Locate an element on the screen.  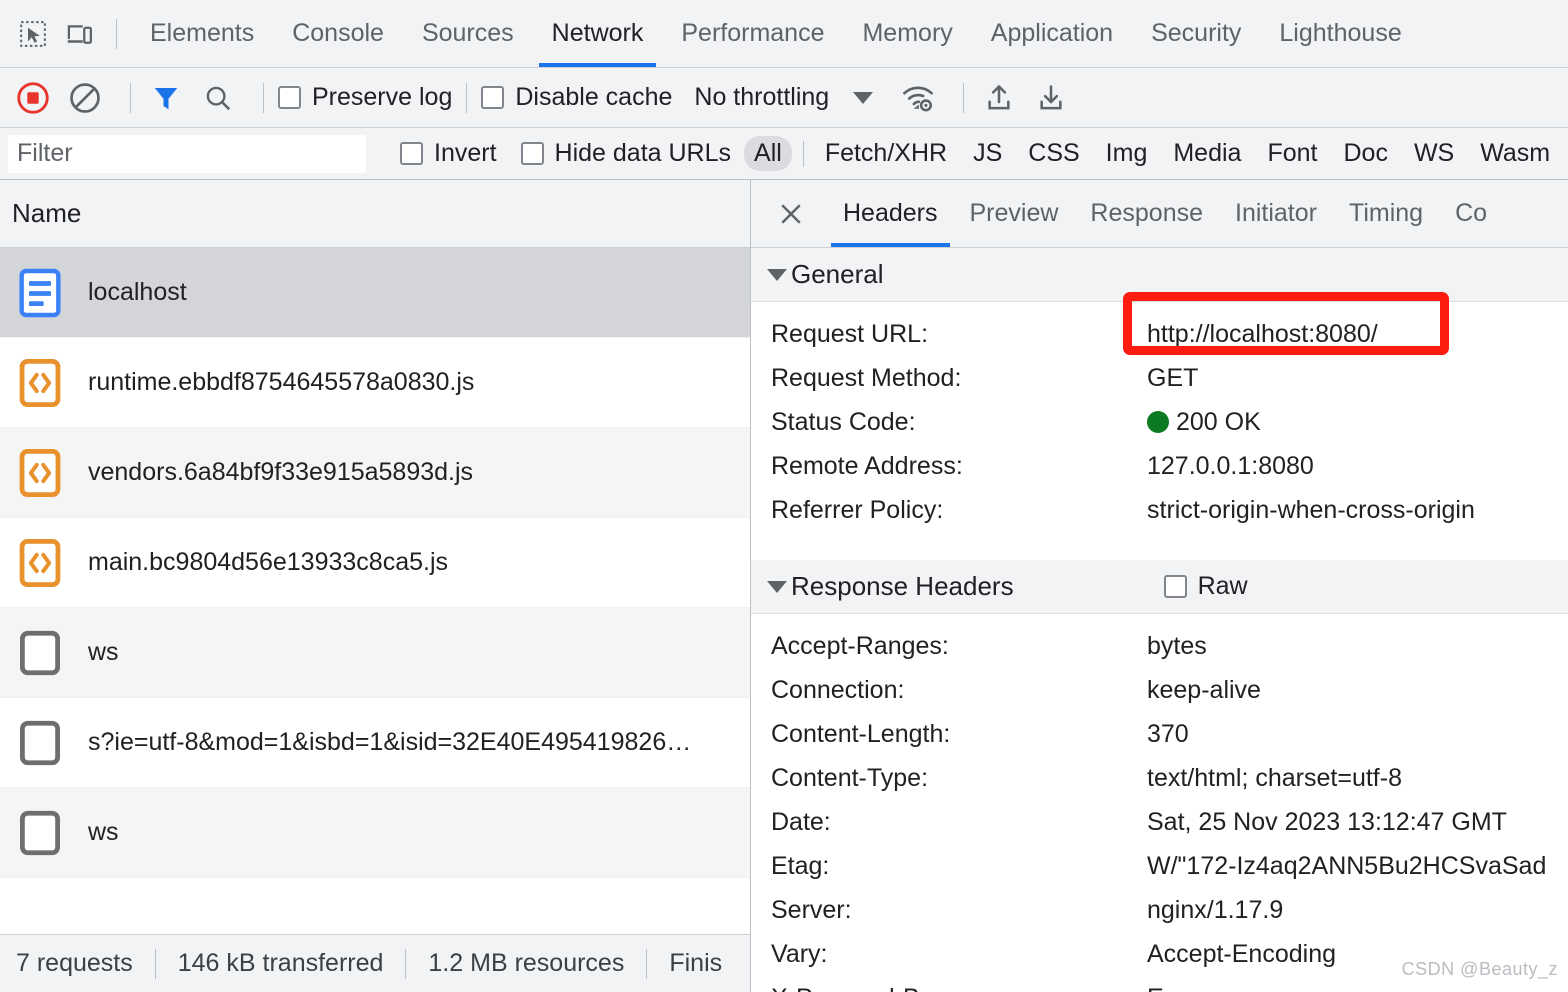
tab-response: Response is located at coordinates (1146, 213).